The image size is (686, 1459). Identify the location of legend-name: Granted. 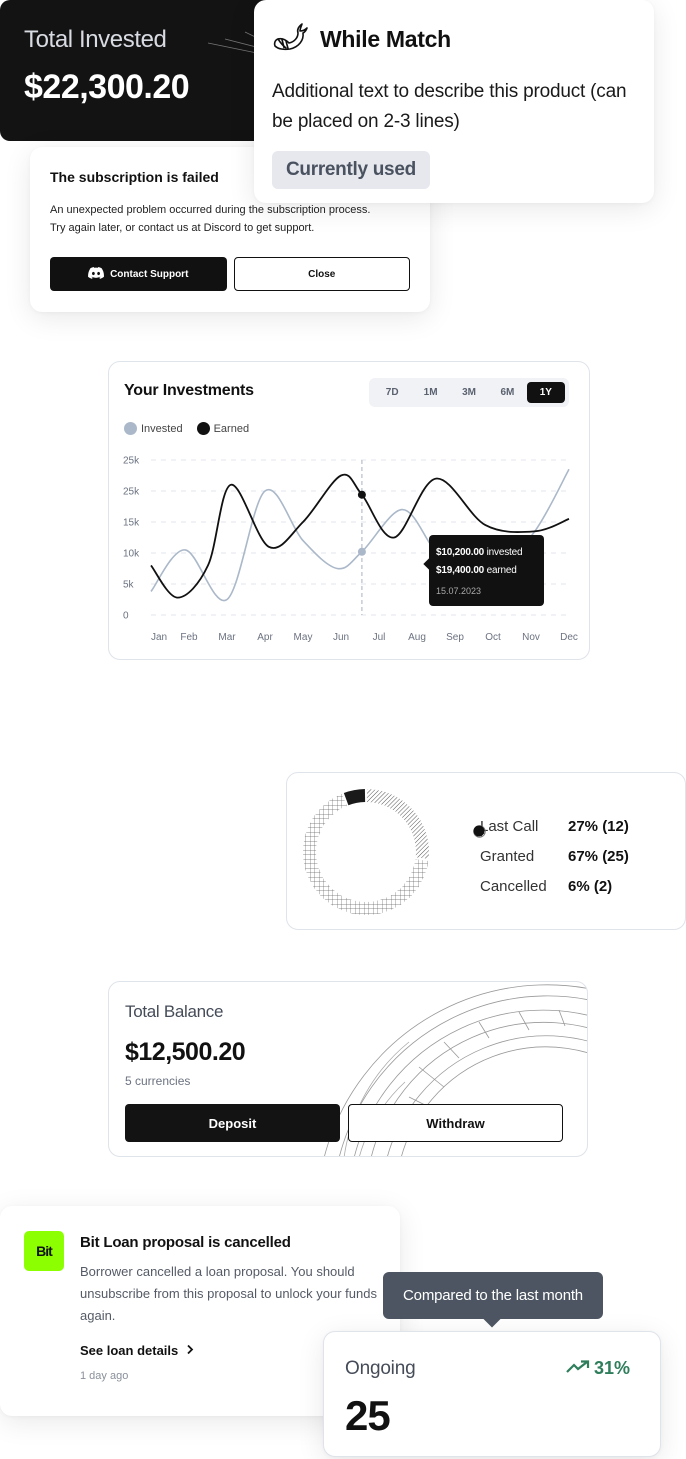
(507, 856).